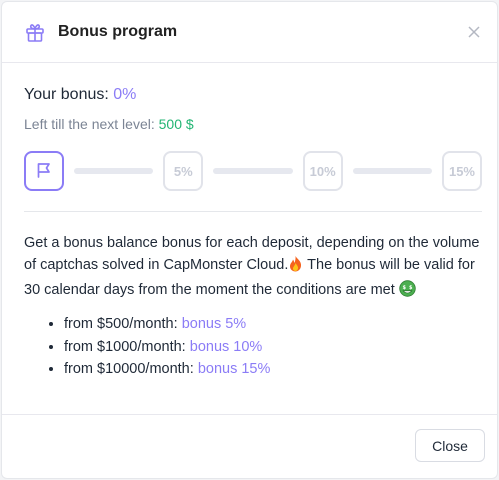 This screenshot has height=480, width=499. What do you see at coordinates (125, 346) in the screenshot?
I see `tier-condition: from $1000/month:` at bounding box center [125, 346].